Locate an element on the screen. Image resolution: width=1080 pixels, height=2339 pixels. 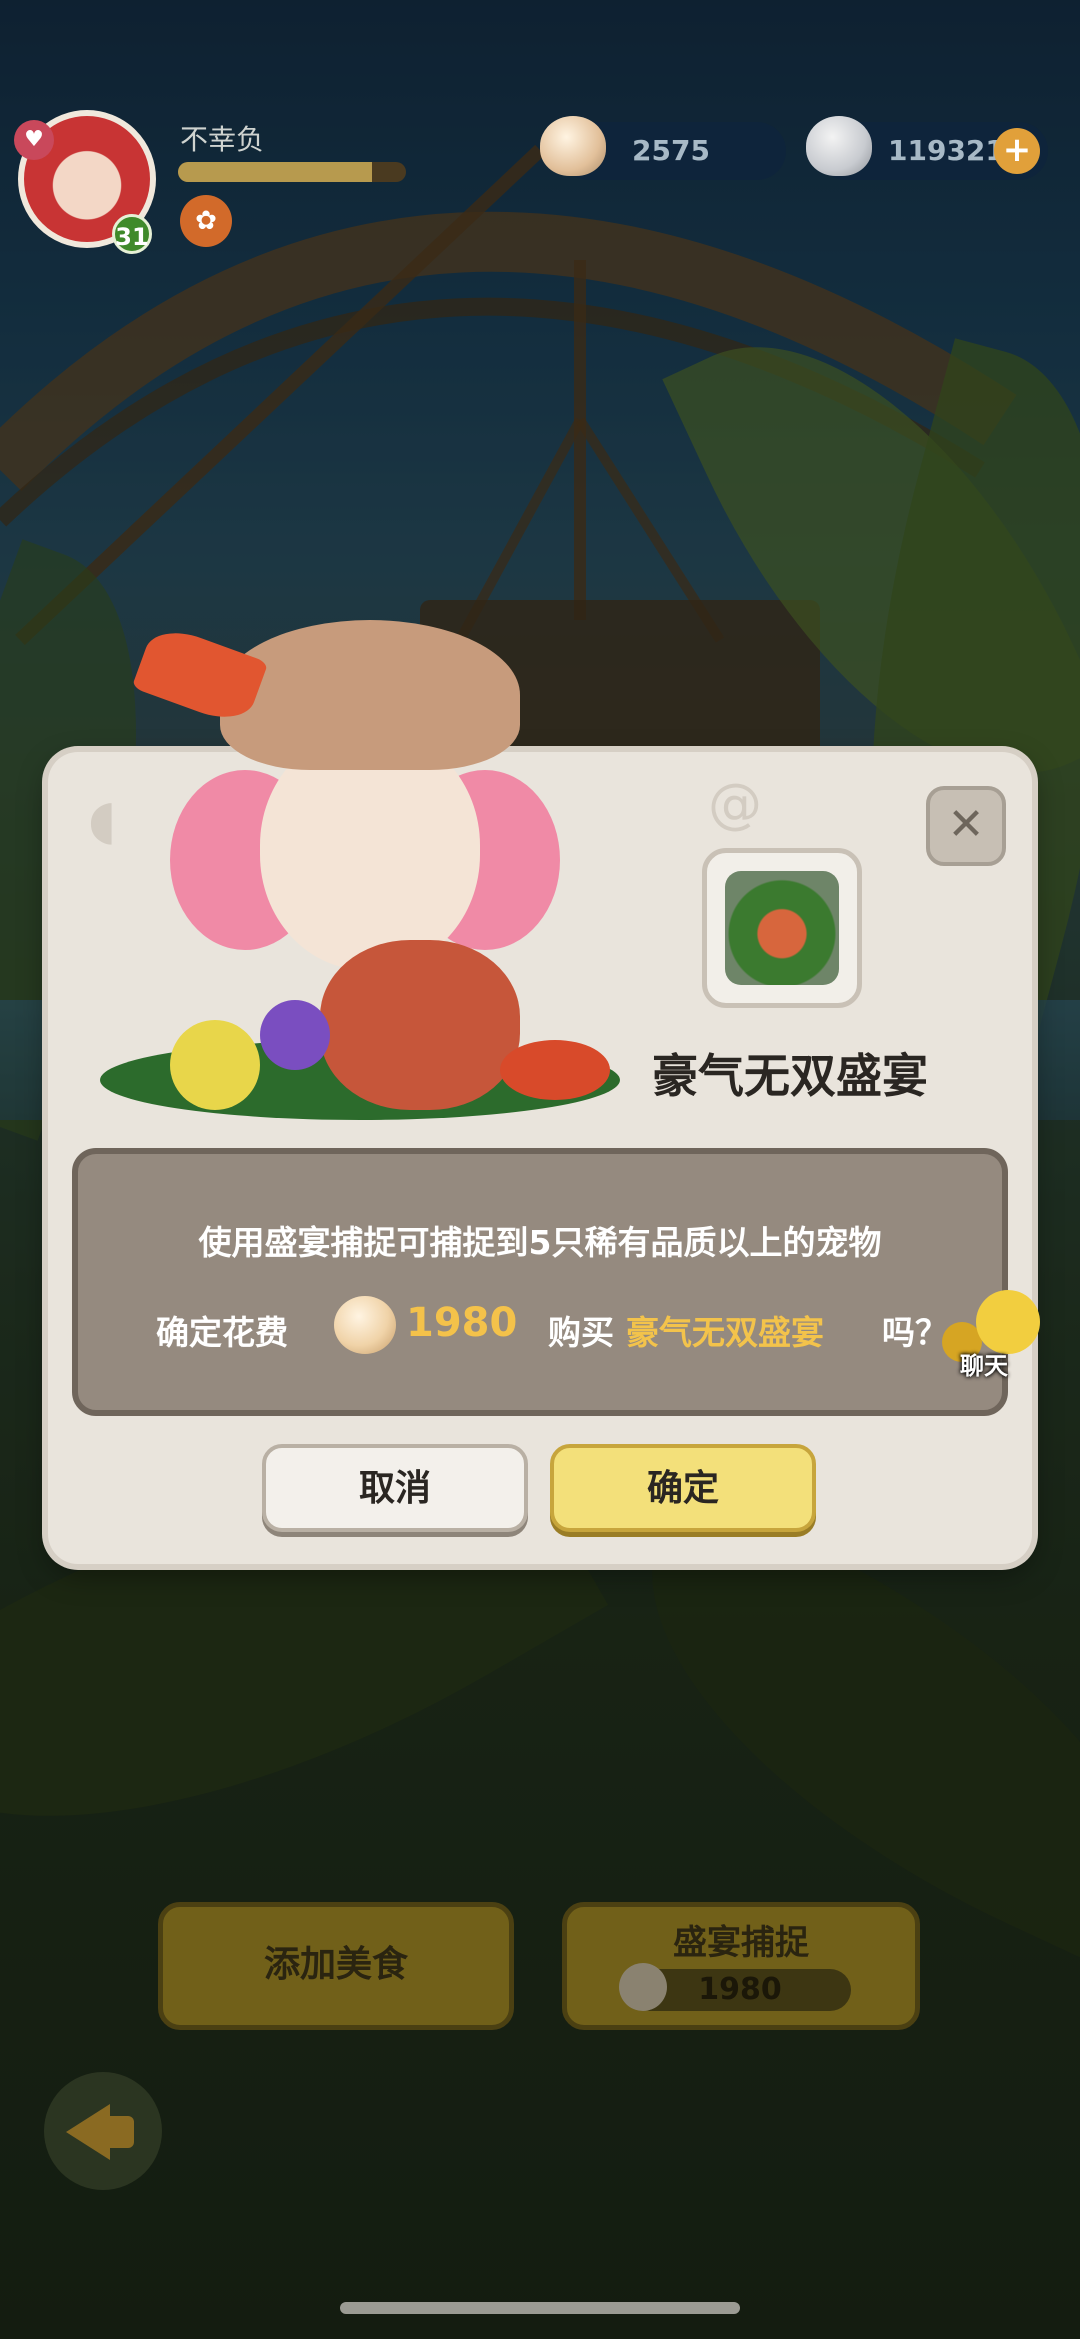
decorative-swirl: @ is located at coordinates (735, 803).